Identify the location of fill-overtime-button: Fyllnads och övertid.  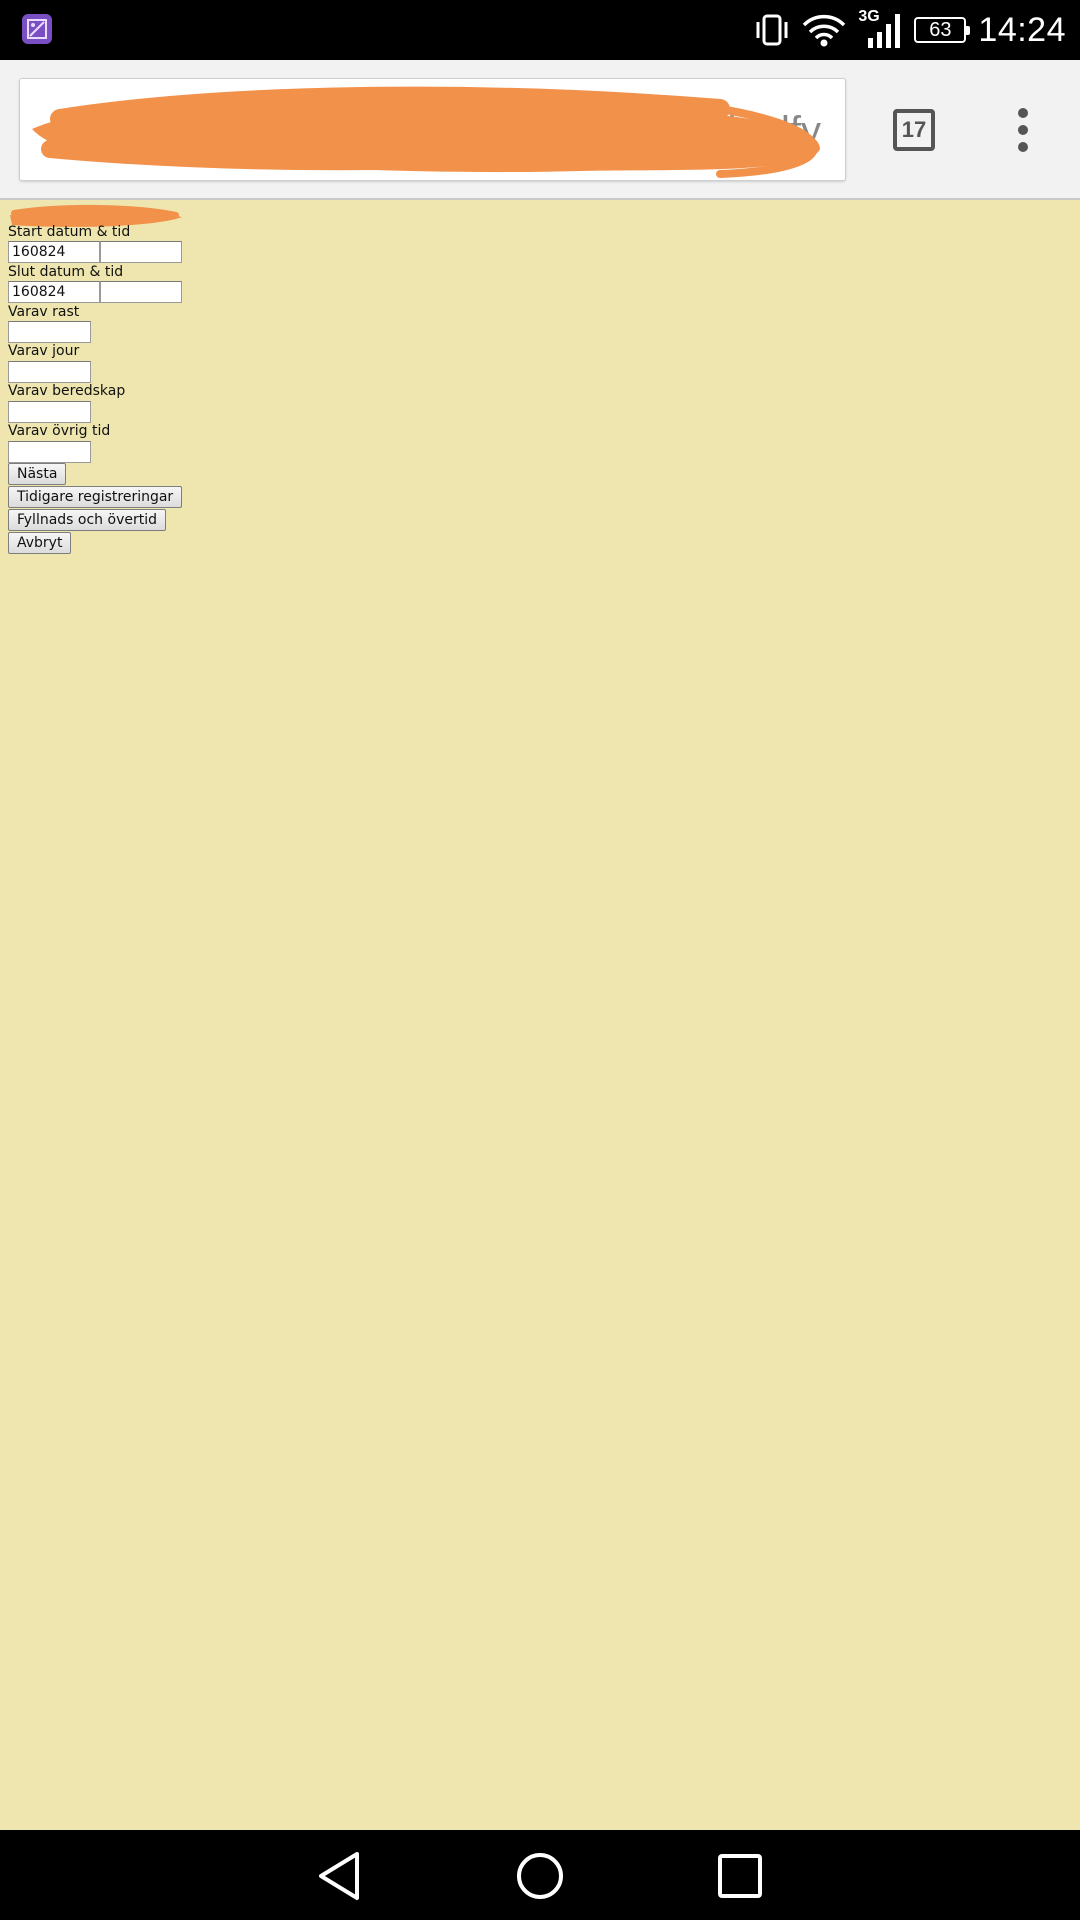
(87, 520).